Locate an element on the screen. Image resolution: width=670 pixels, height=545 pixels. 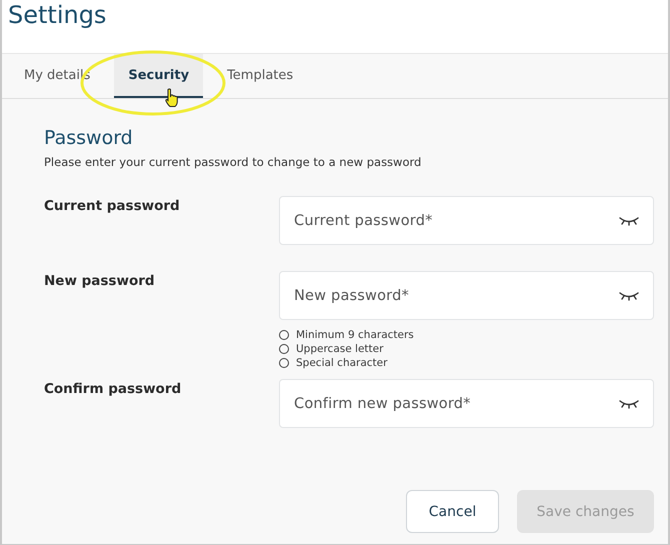
requirement-text: Minimum 9 characters is located at coordinates (355, 335).